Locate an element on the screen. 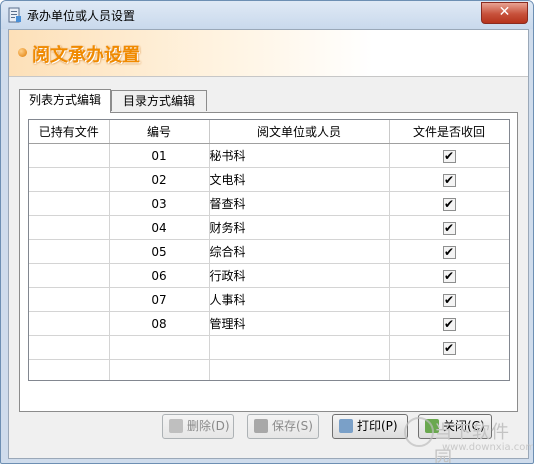  cell-unit: 管理科 is located at coordinates (299, 323).